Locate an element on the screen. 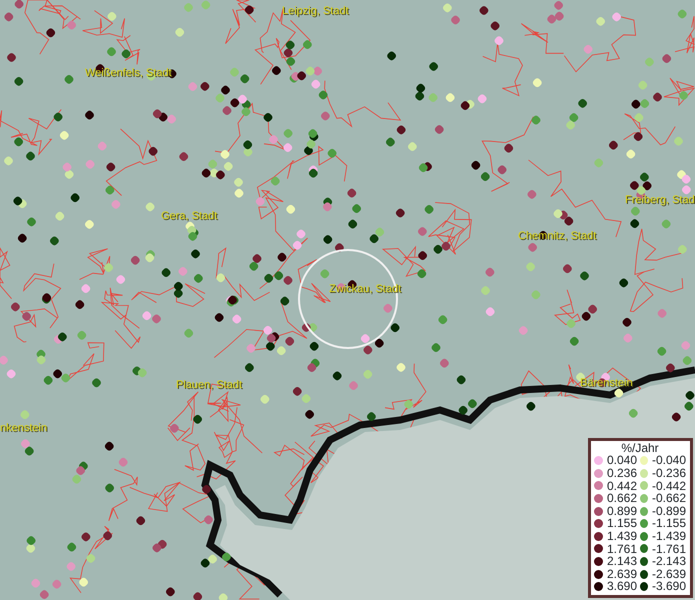 Image resolution: width=695 pixels, height=600 pixels. legend-value: -0.662 is located at coordinates (669, 498).